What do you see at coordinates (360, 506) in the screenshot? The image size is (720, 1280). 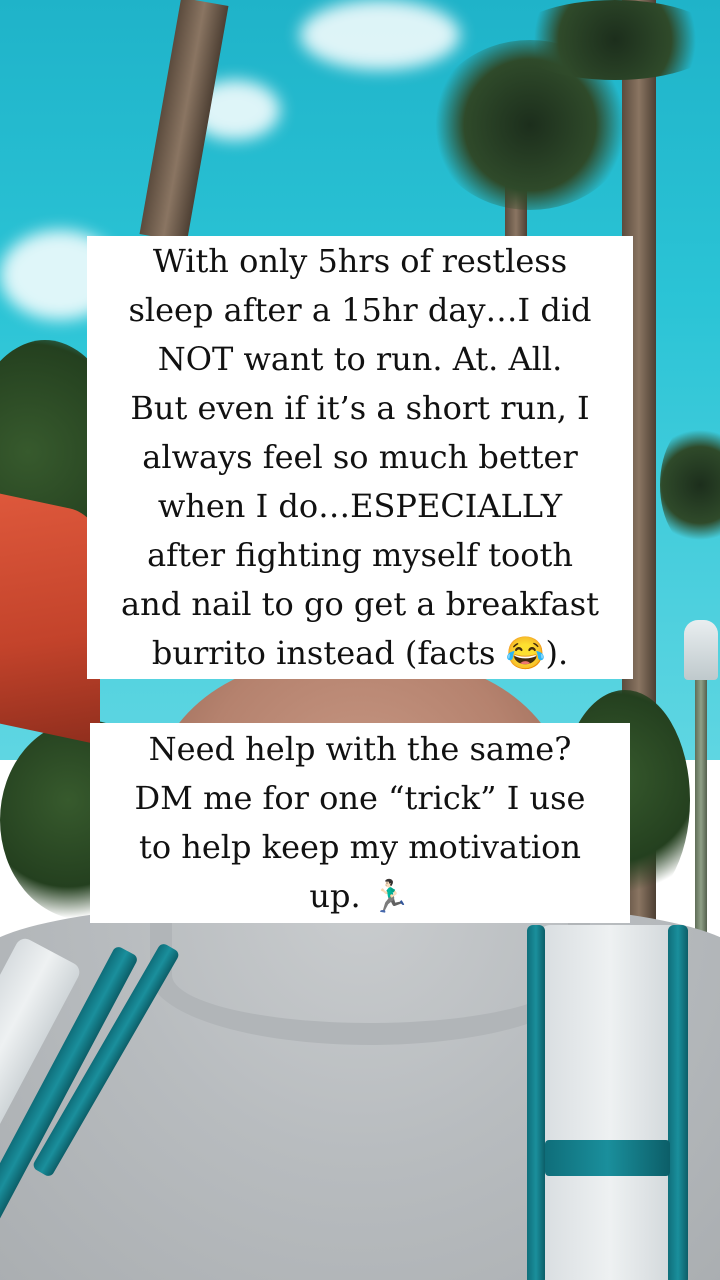 I see `caption-line: when I do…ESPECIALLY` at bounding box center [360, 506].